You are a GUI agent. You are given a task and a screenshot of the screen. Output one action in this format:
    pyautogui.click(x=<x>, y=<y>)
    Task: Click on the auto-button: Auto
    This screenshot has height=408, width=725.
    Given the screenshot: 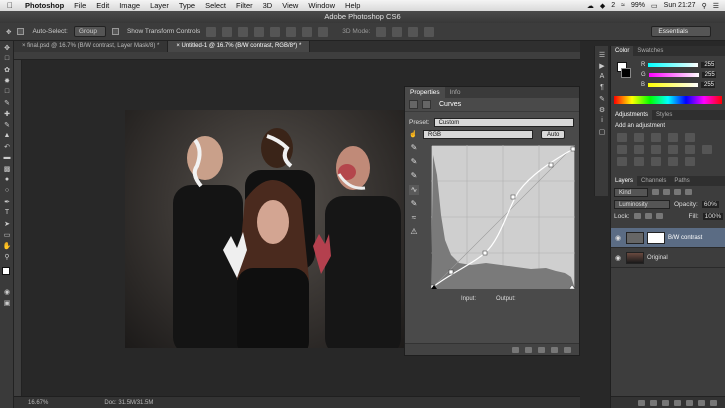 What is the action you would take?
    pyautogui.click(x=553, y=134)
    